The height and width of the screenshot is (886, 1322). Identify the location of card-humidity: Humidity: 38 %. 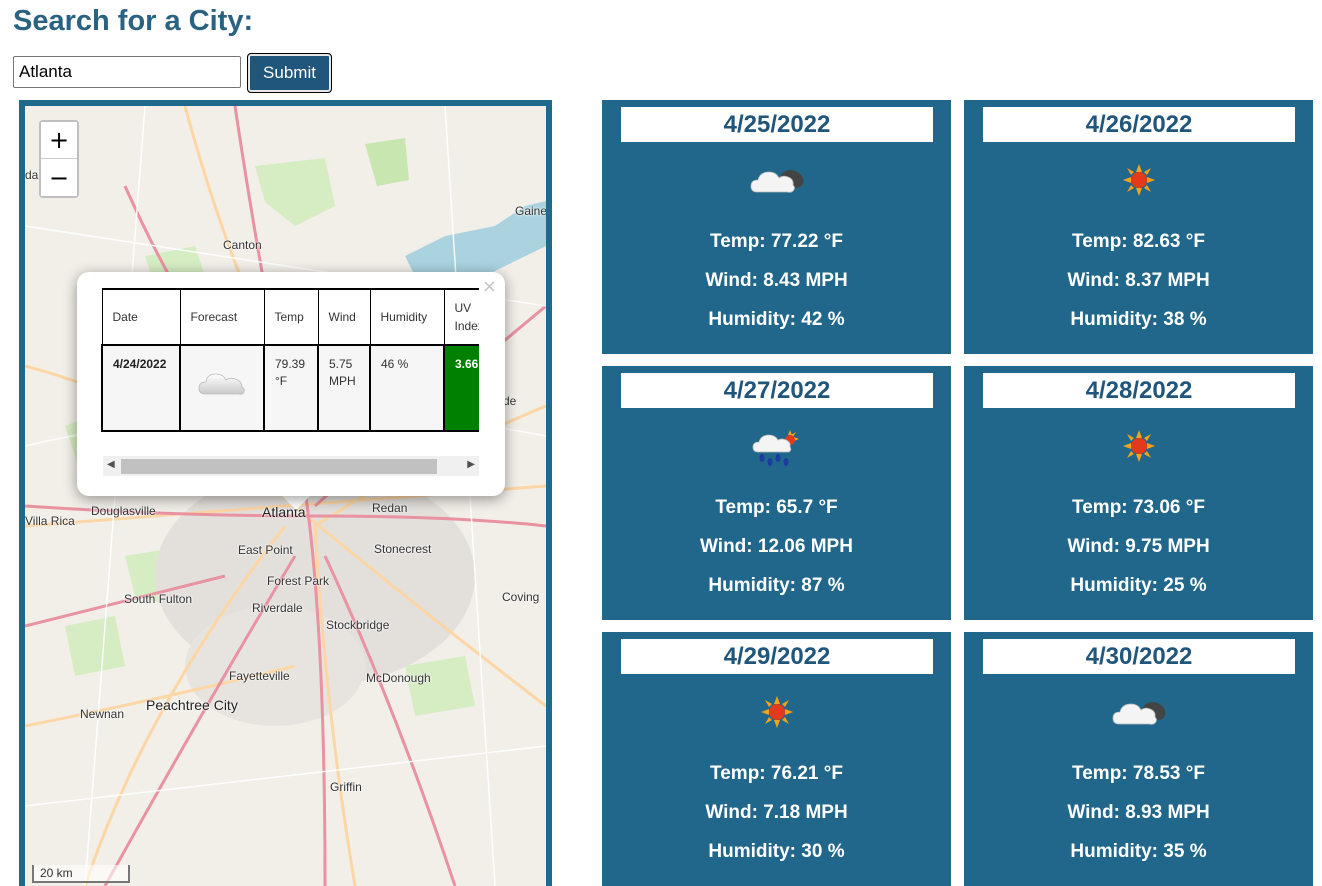
(1138, 319).